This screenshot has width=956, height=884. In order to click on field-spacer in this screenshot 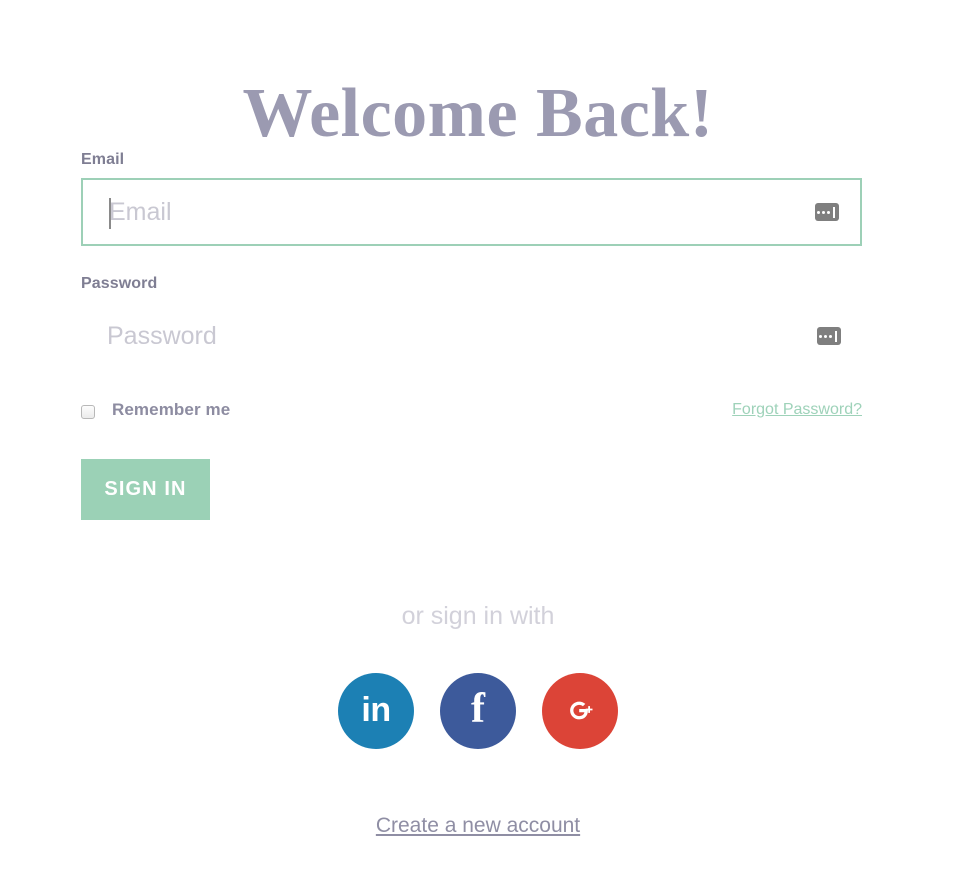, I will do `click(471, 260)`.